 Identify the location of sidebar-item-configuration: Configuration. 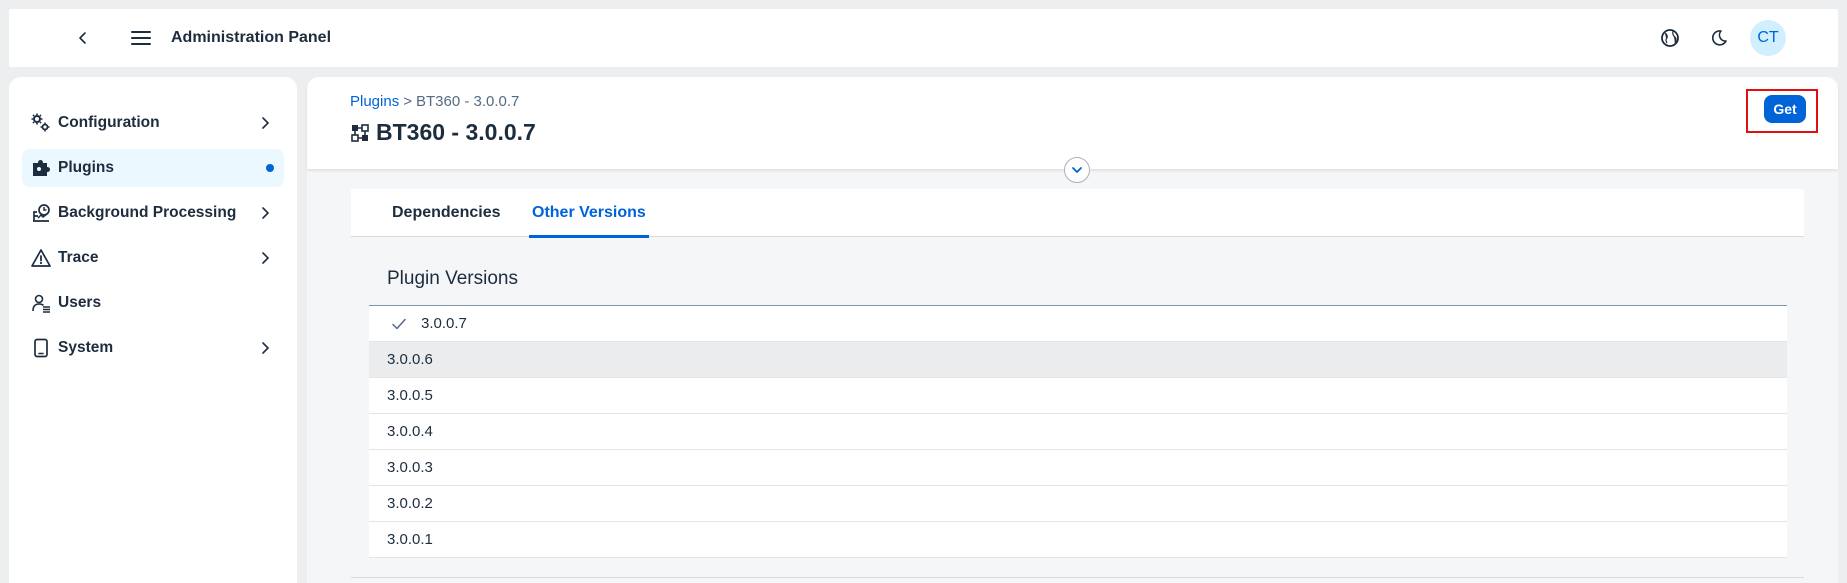
(153, 123).